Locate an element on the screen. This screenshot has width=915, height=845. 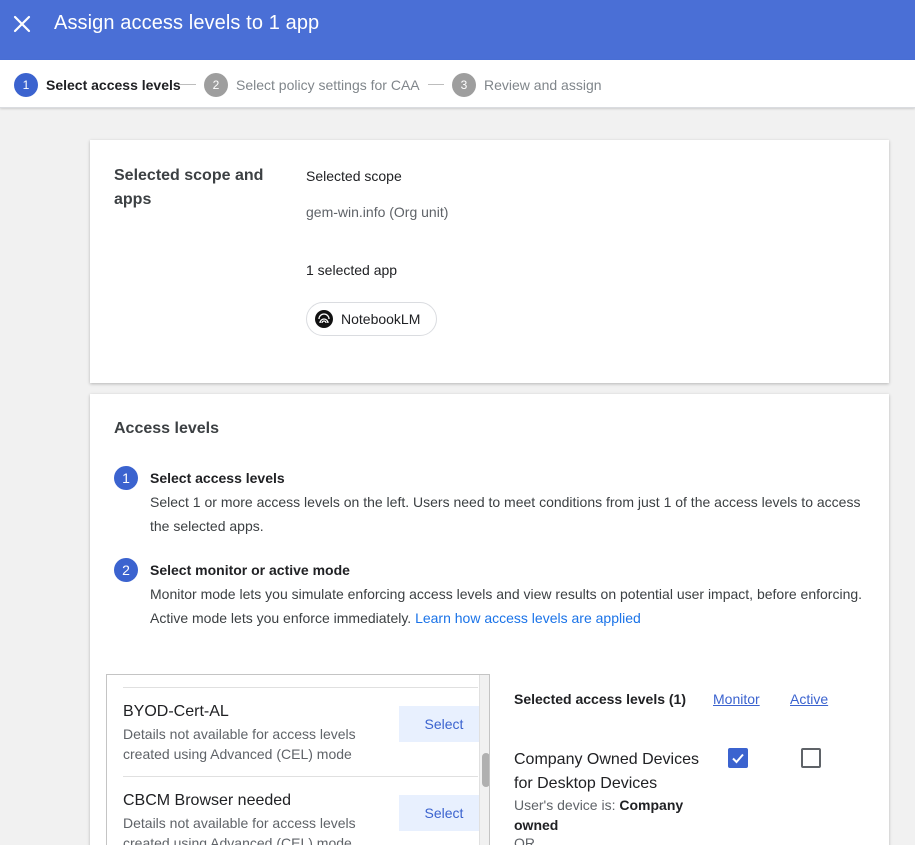
step-number: 3 is located at coordinates (464, 85).